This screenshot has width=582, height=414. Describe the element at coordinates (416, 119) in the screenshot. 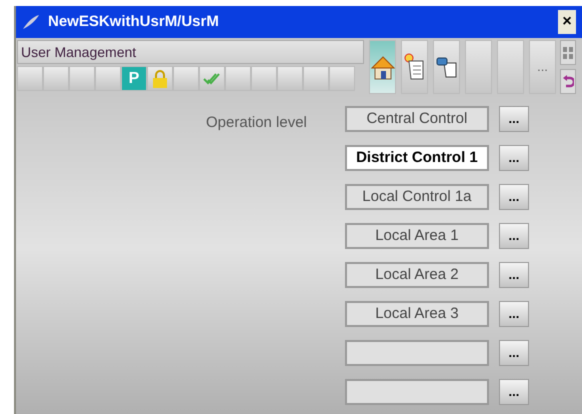

I see `level-field: Central Control` at that location.